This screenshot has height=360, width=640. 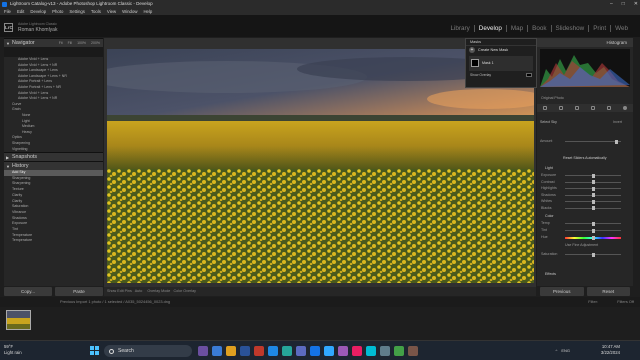 What do you see at coordinates (549, 168) in the screenshot?
I see `light-section-header: Light` at bounding box center [549, 168].